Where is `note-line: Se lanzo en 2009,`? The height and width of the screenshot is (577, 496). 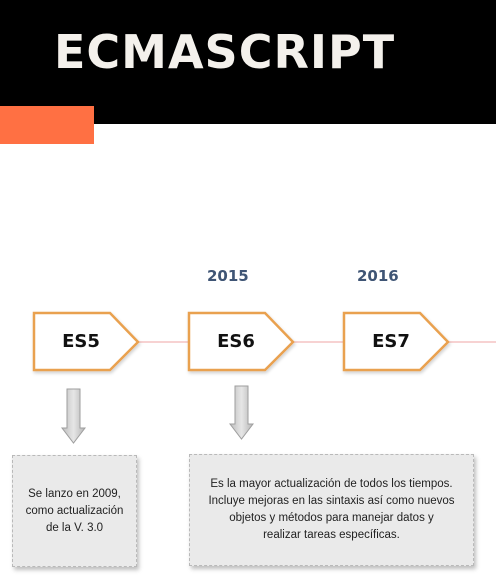 note-line: Se lanzo en 2009, is located at coordinates (74, 493).